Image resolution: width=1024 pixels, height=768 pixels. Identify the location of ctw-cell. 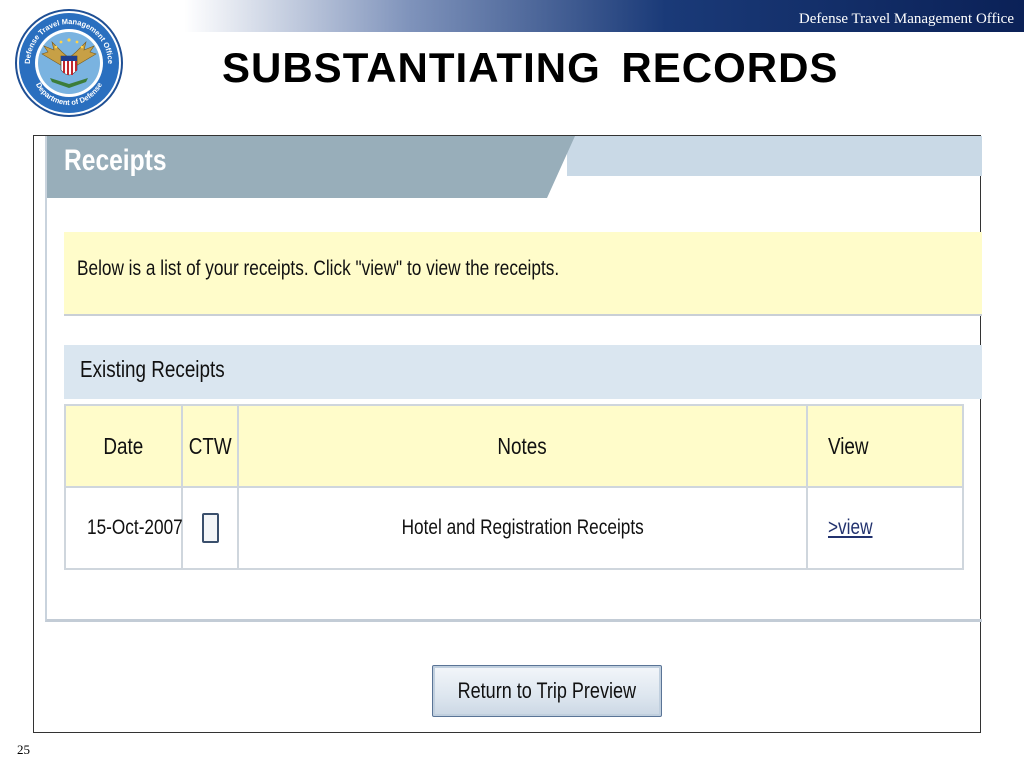
(210, 528).